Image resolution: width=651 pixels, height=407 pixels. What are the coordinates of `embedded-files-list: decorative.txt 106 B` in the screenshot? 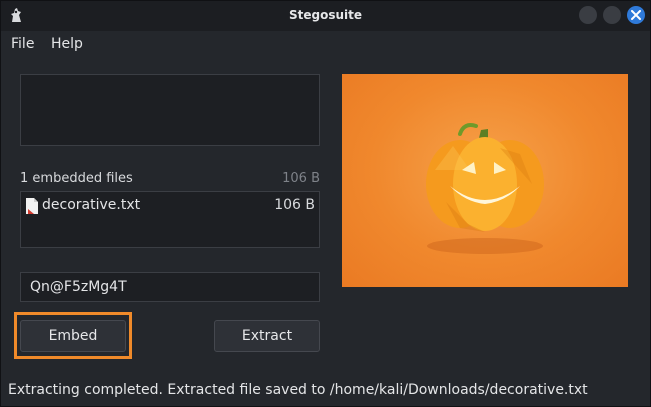 It's located at (170, 219).